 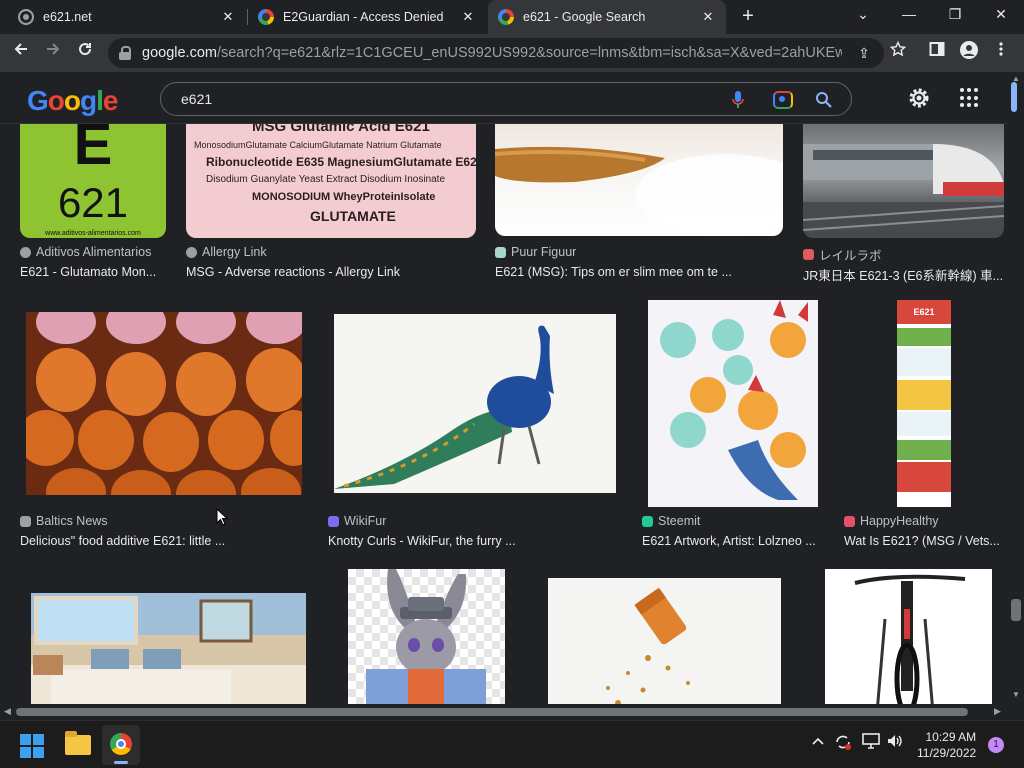 I want to click on star-icon, so click(x=898, y=48).